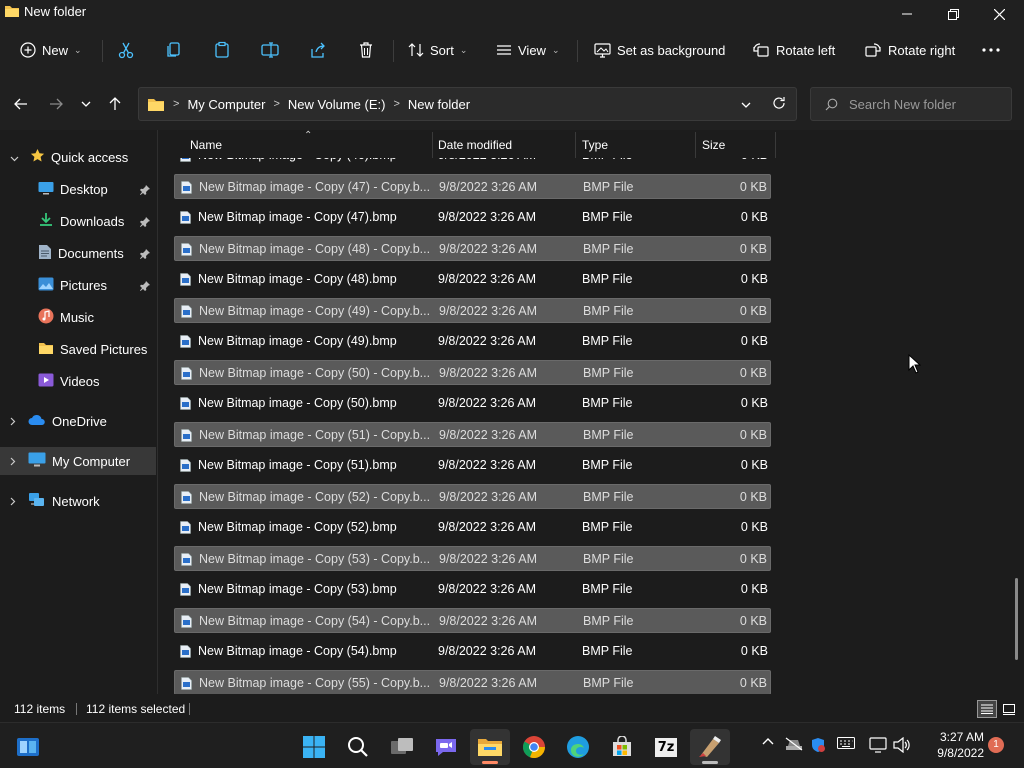  Describe the element at coordinates (475, 145) in the screenshot. I see `column-date-modified: Date modified` at that location.